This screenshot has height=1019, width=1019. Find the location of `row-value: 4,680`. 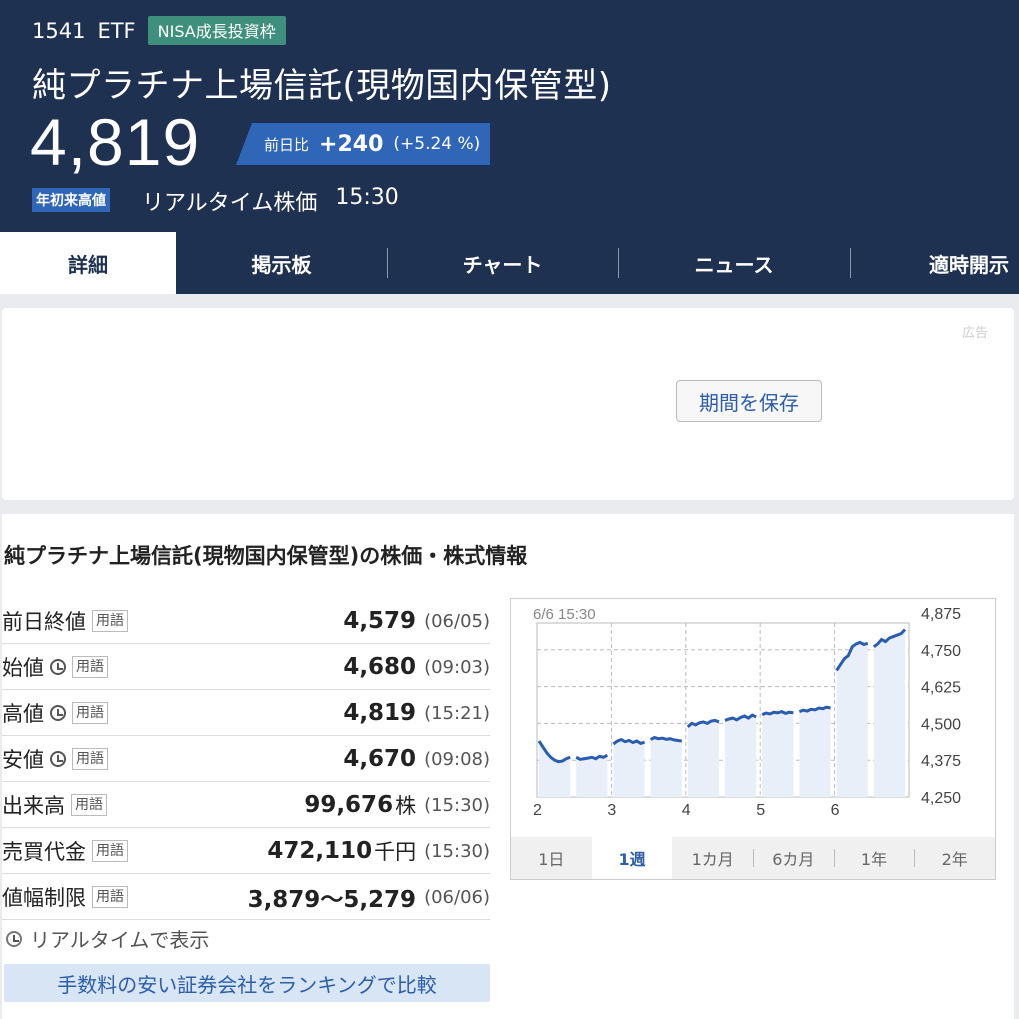

row-value: 4,680 is located at coordinates (380, 667).